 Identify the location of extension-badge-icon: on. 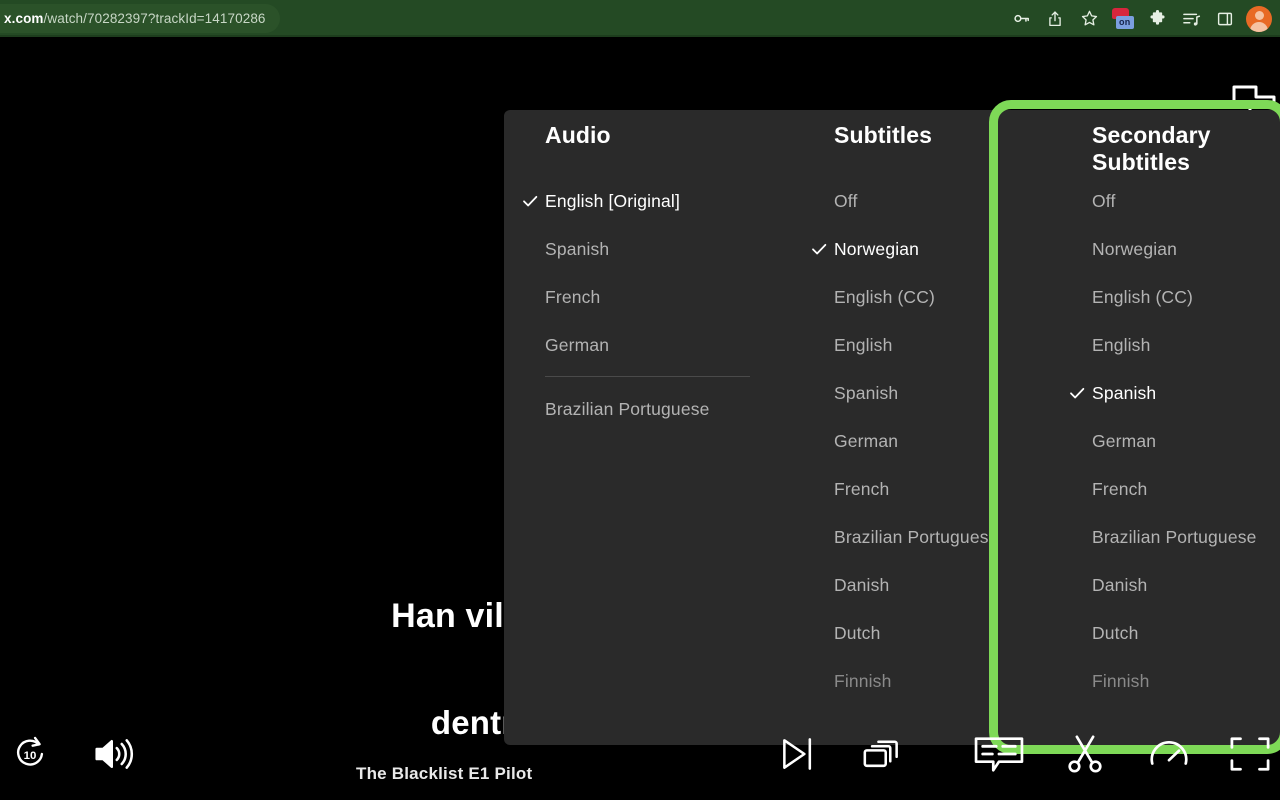
(1123, 19).